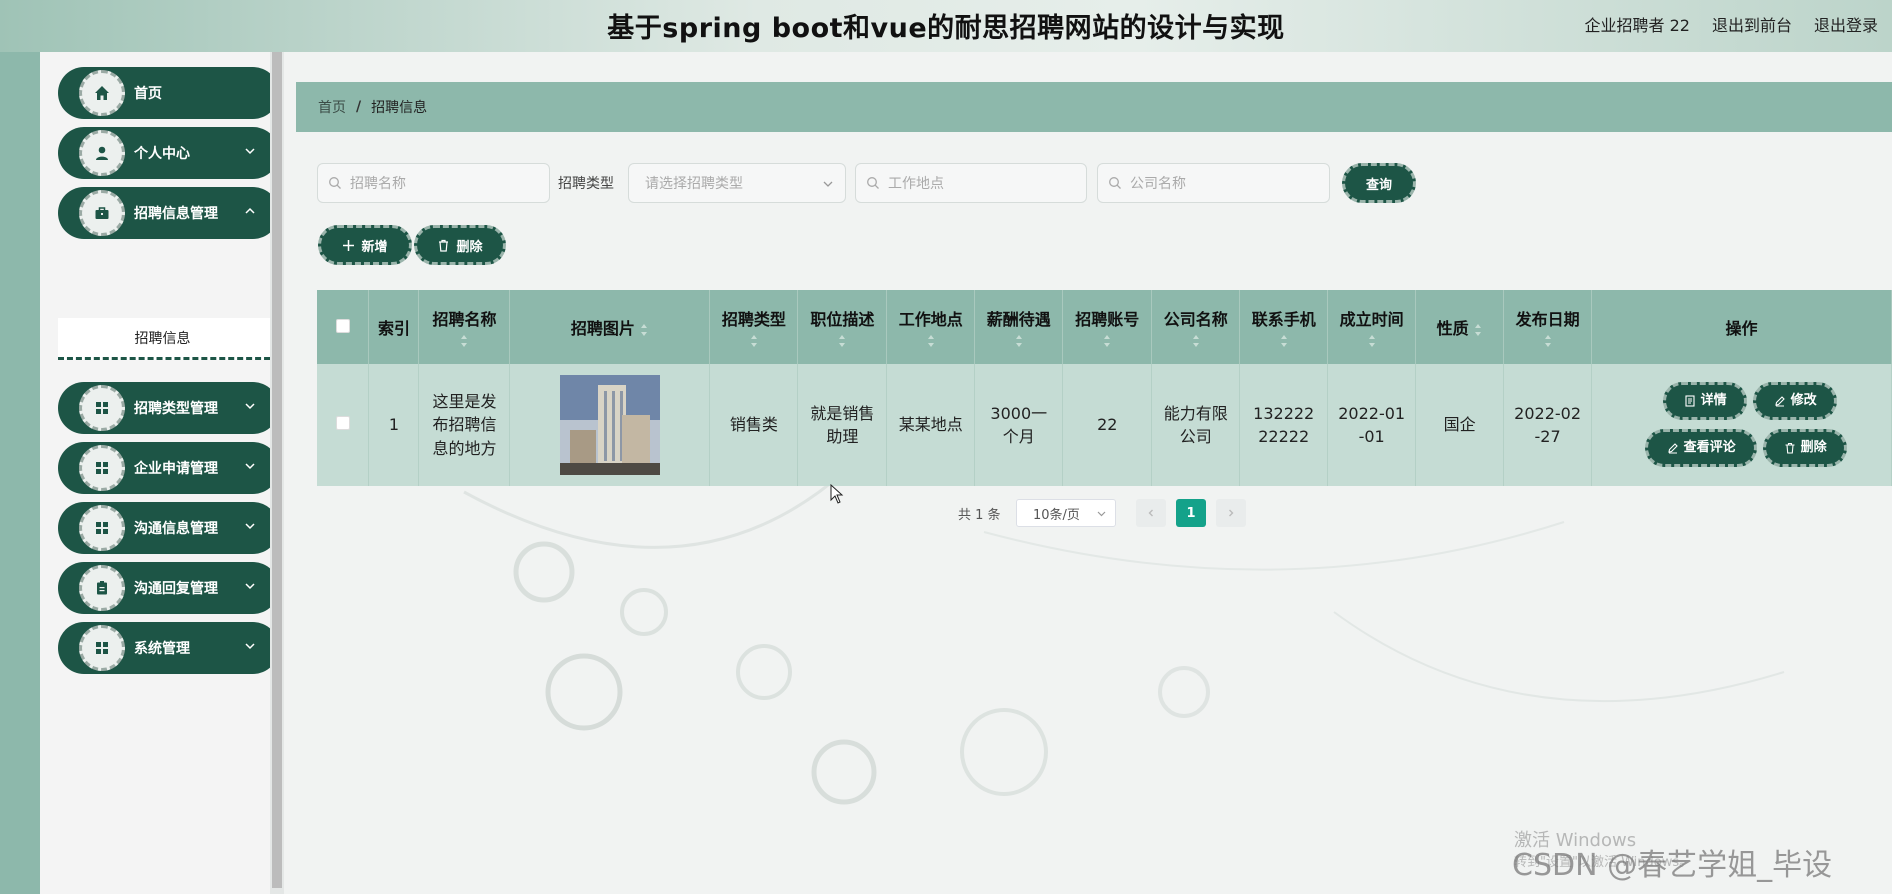 The image size is (1892, 894). I want to click on column-header: 成立时间, so click(1372, 327).